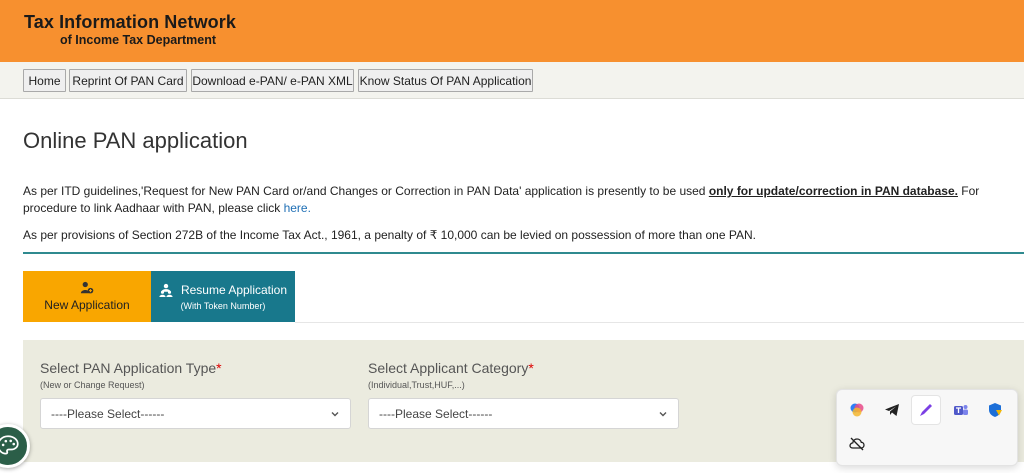  What do you see at coordinates (659, 322) in the screenshot?
I see `tab-strip-divider` at bounding box center [659, 322].